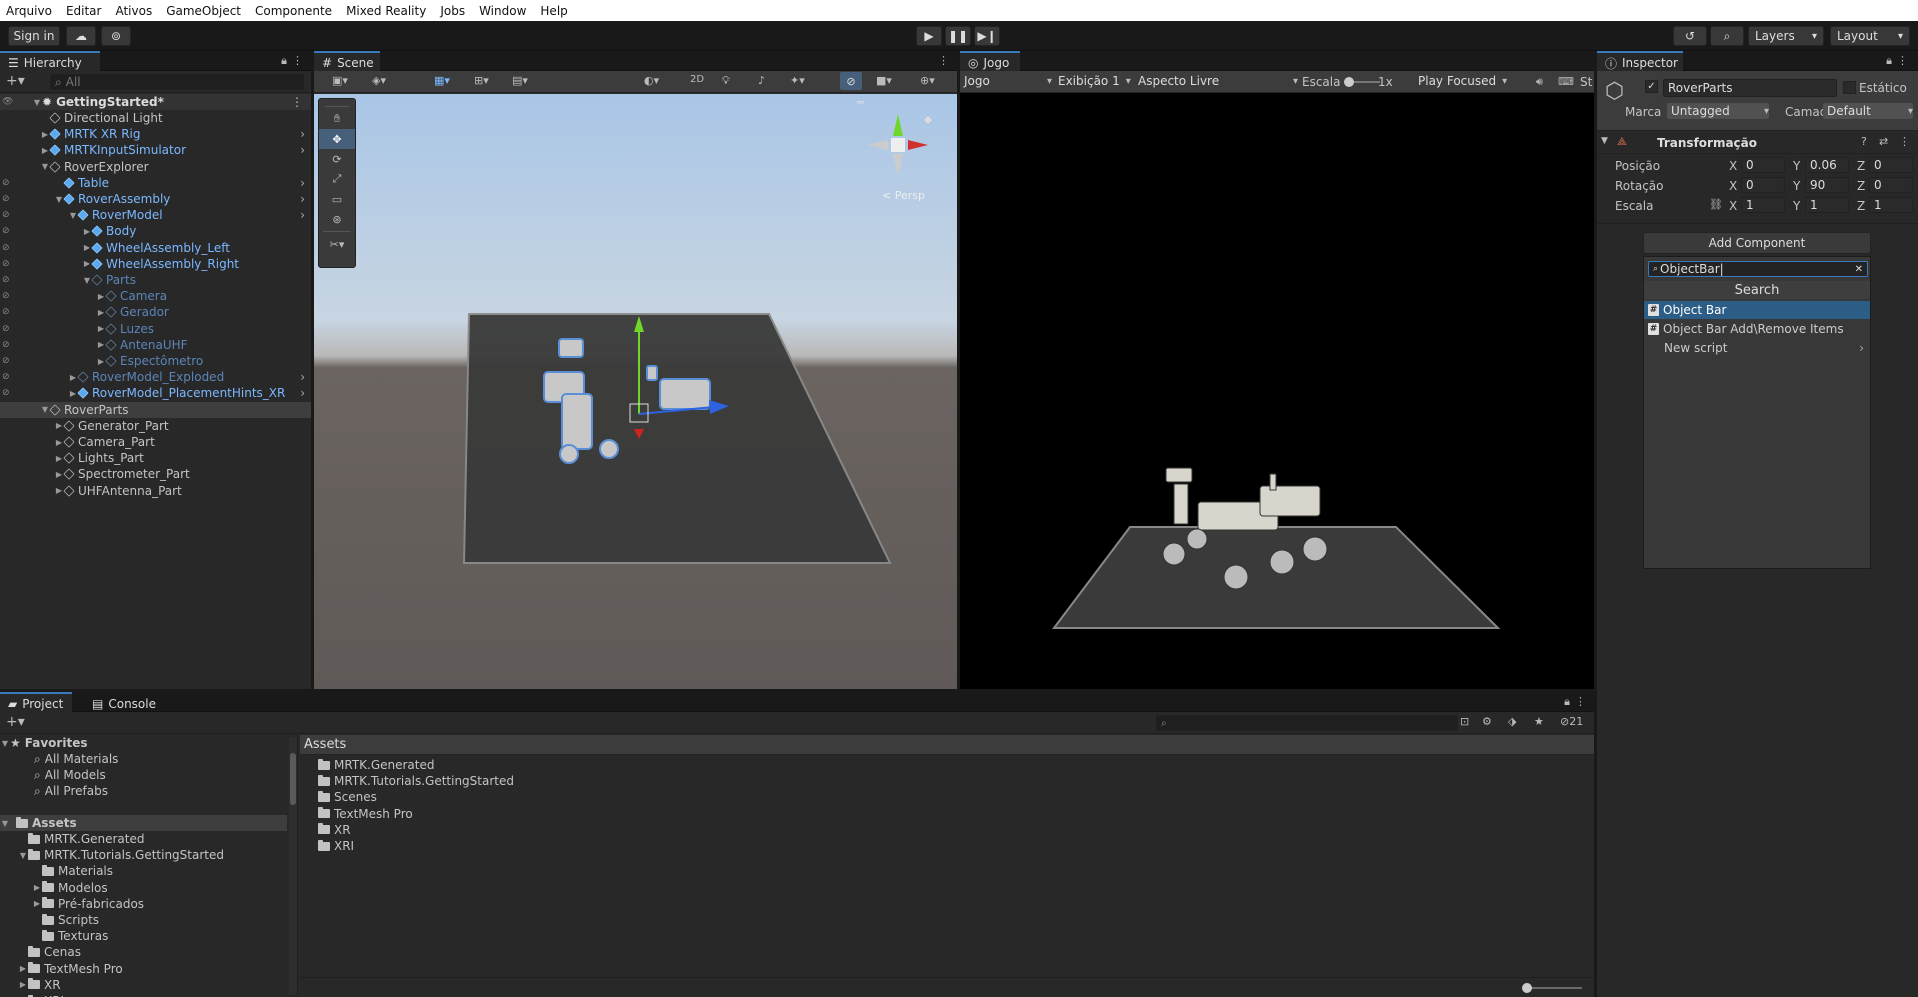  I want to click on draw-mode-icon: ▣▾, so click(340, 80).